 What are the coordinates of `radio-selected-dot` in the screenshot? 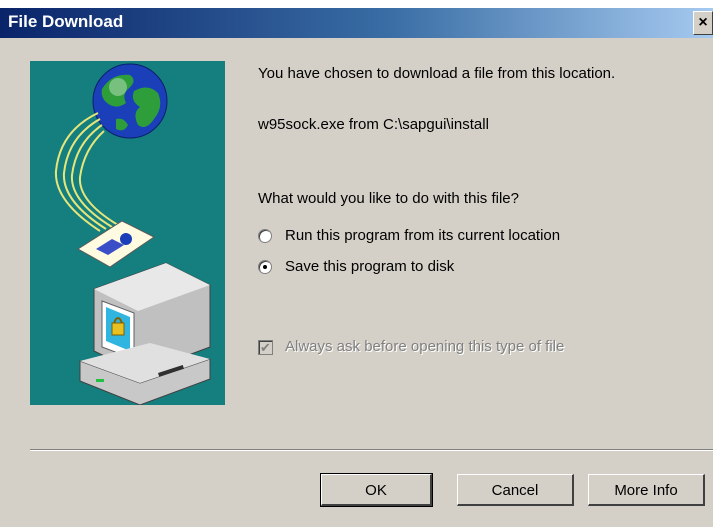 It's located at (265, 267).